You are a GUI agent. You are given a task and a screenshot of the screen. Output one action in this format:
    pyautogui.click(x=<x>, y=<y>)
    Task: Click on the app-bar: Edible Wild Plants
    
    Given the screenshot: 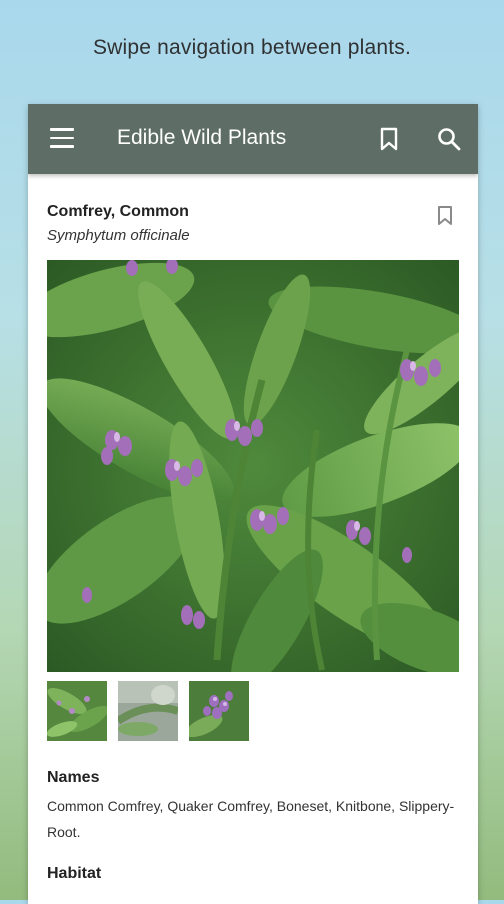 What is the action you would take?
    pyautogui.click(x=253, y=139)
    